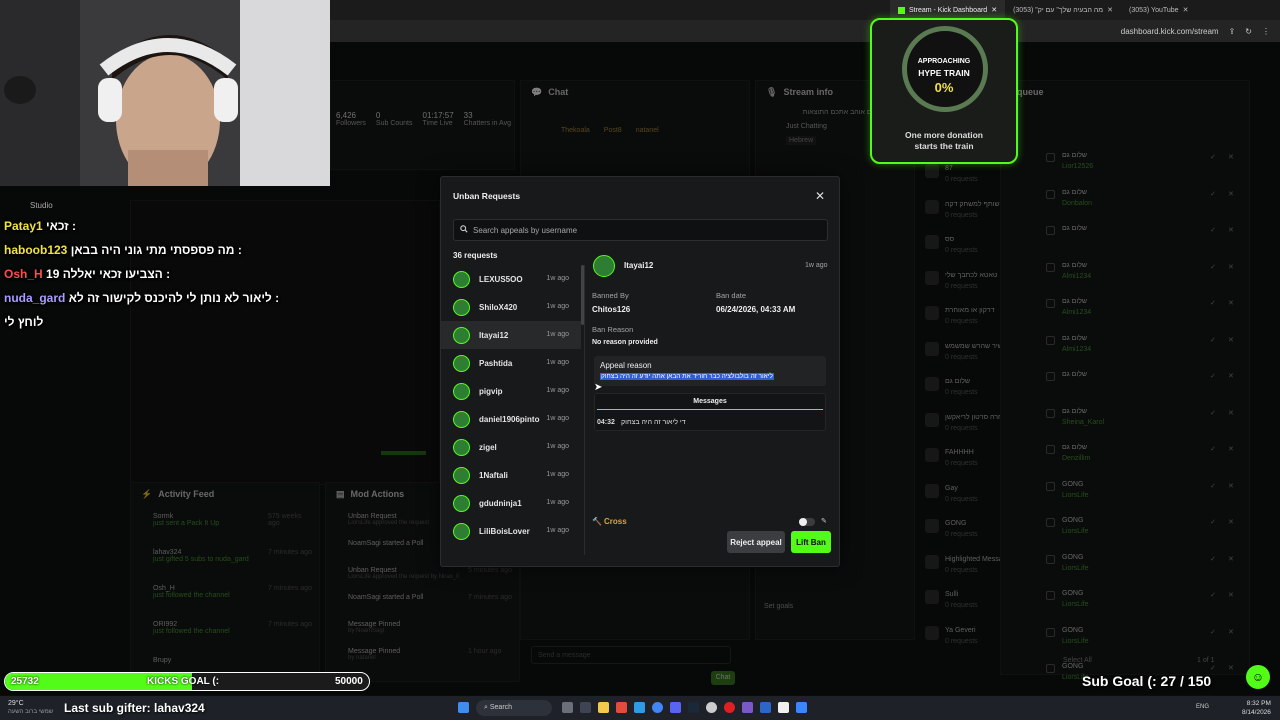 The image size is (1280, 720). I want to click on cross-label: Cross, so click(615, 521).